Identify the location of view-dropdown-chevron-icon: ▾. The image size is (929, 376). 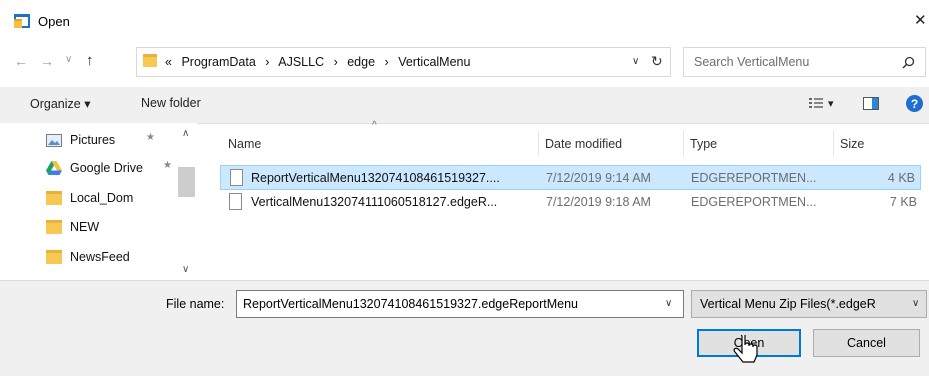
(831, 103).